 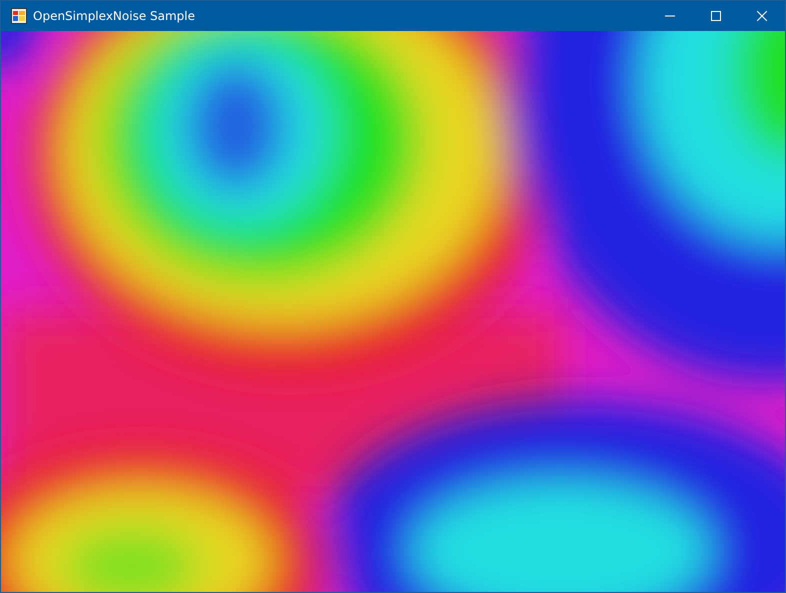 What do you see at coordinates (716, 16) in the screenshot?
I see `maximize-icon` at bounding box center [716, 16].